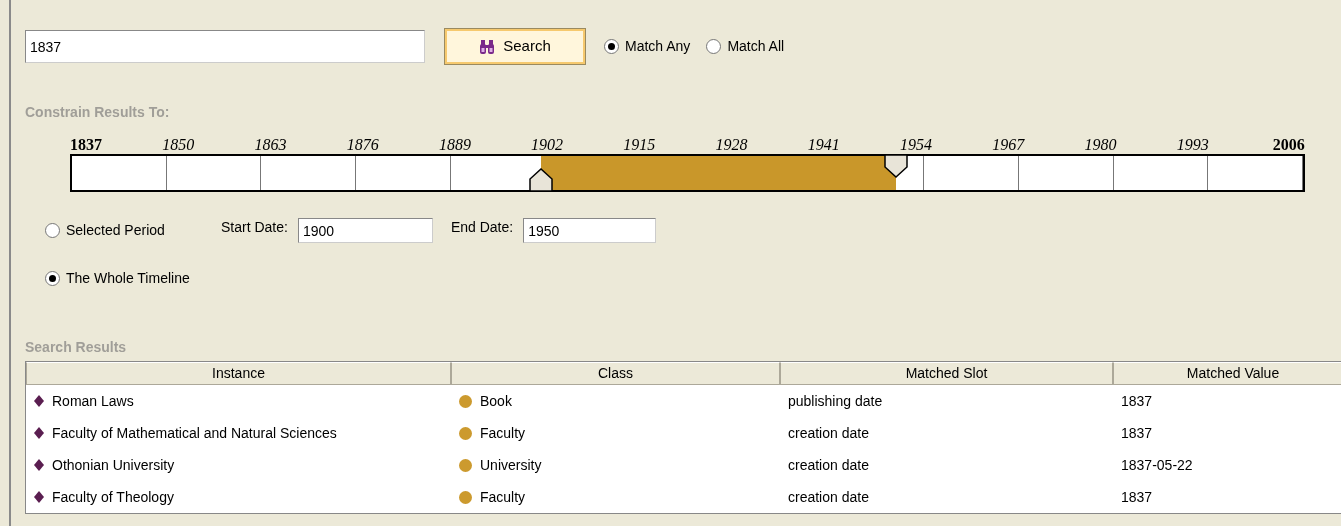 The image size is (1341, 526). Describe the element at coordinates (76, 347) in the screenshot. I see `section-heading: Search Results` at that location.